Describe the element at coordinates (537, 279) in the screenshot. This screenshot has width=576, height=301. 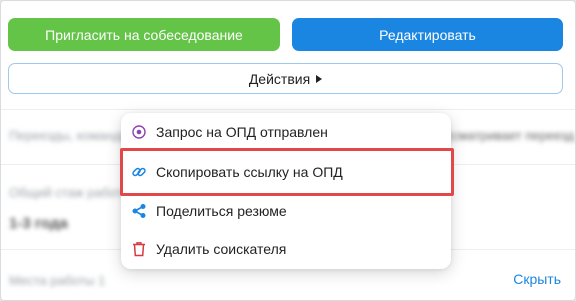
I see `hide-link: Скрыть` at that location.